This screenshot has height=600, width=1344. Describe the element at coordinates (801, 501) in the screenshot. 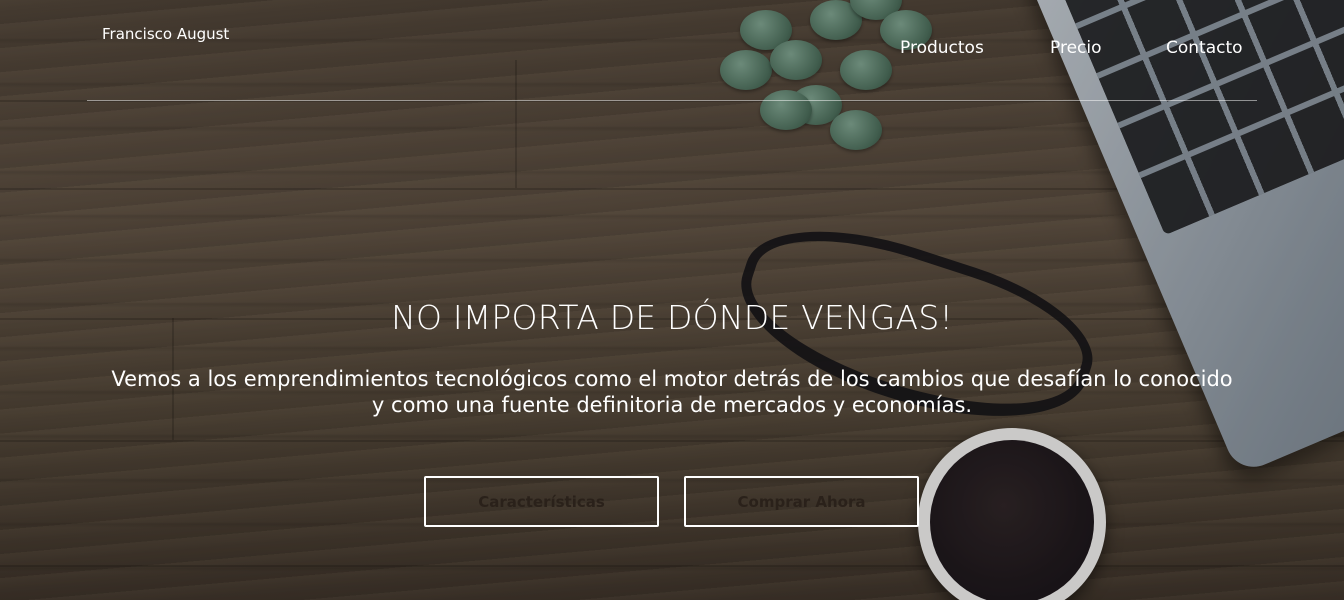

I see `buy-now-button: Comprar Ahora` at that location.